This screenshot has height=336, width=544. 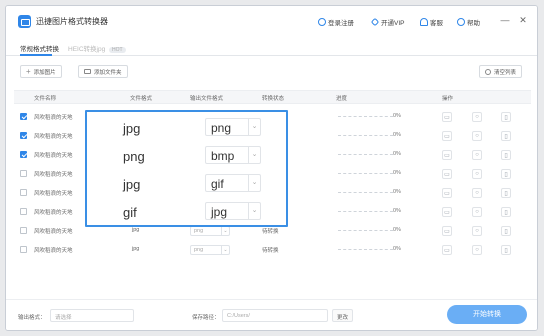 I want to click on vip-label: 开通VIP, so click(x=393, y=23).